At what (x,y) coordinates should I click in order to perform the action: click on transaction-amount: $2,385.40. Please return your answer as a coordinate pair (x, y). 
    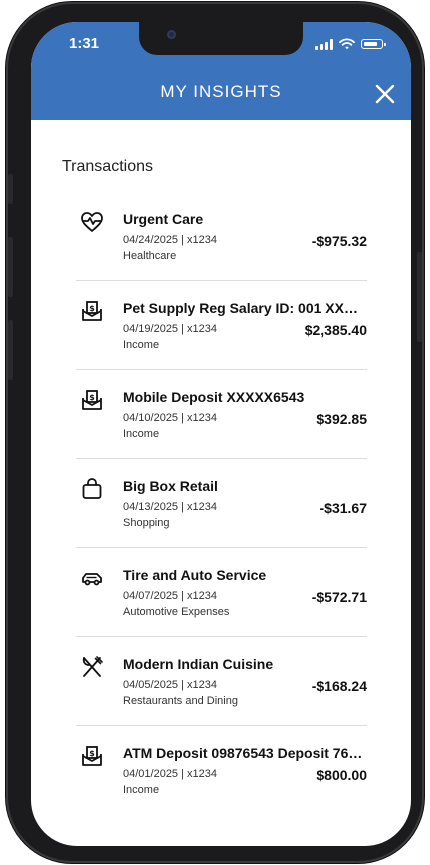
    Looking at the image, I should click on (335, 330).